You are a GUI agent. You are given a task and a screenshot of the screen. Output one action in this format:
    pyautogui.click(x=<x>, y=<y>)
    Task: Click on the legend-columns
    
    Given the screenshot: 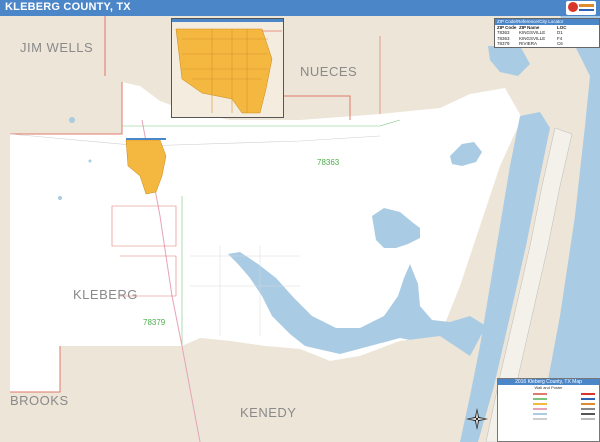 What is the action you would take?
    pyautogui.click(x=548, y=406)
    